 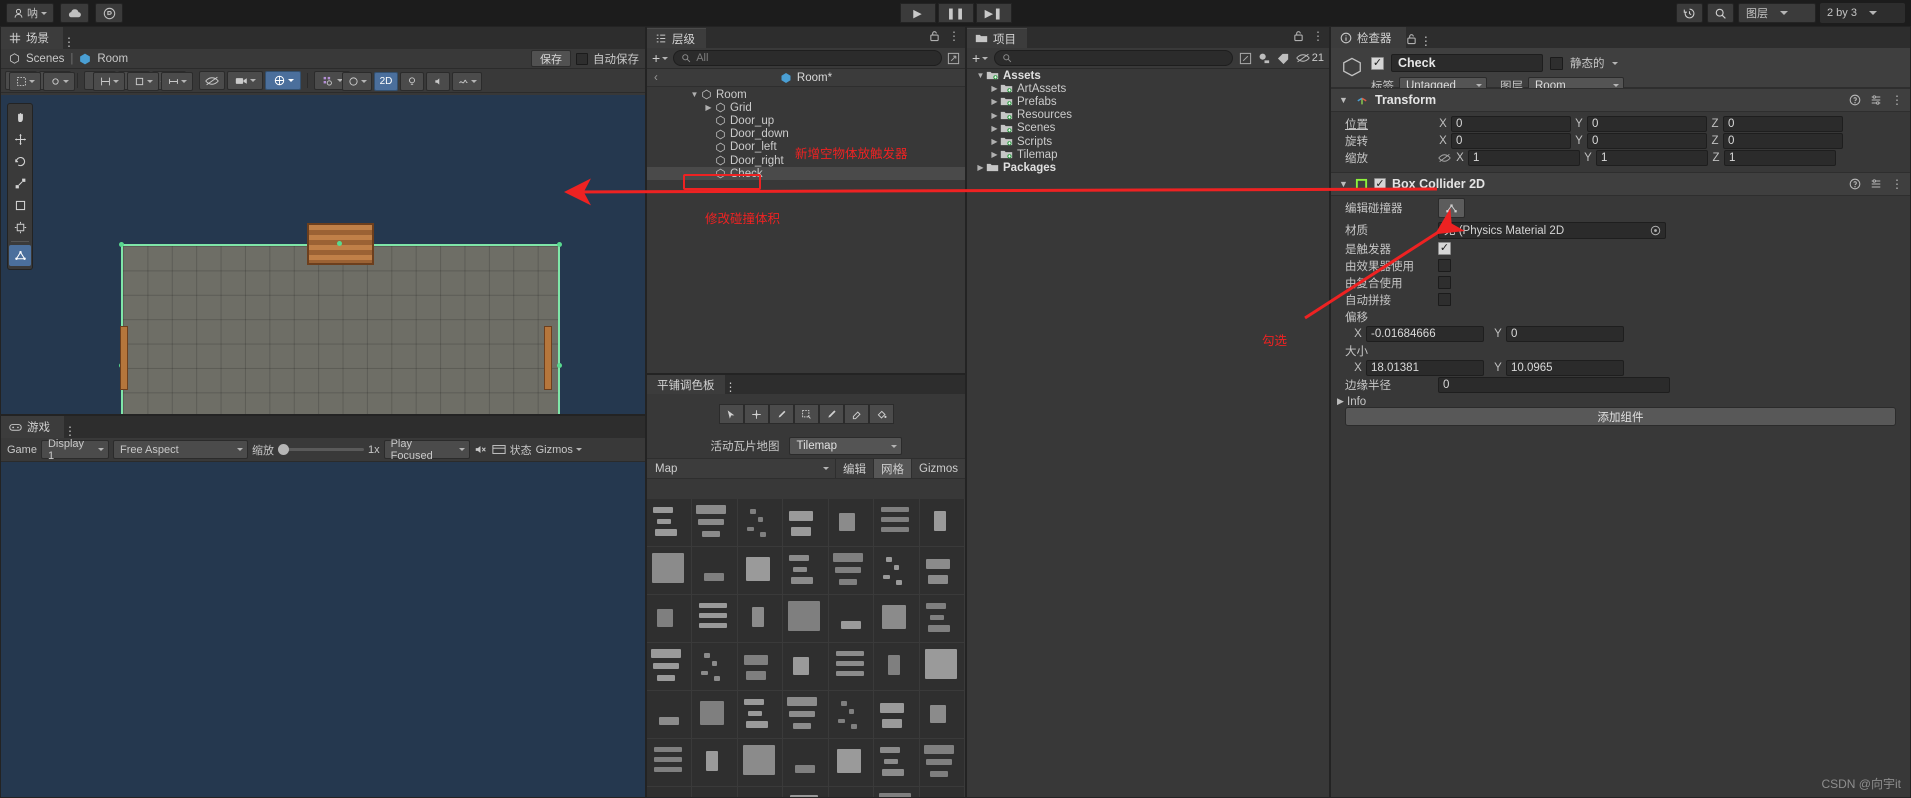 What do you see at coordinates (386, 81) in the screenshot?
I see `toggle-2d: 2D` at bounding box center [386, 81].